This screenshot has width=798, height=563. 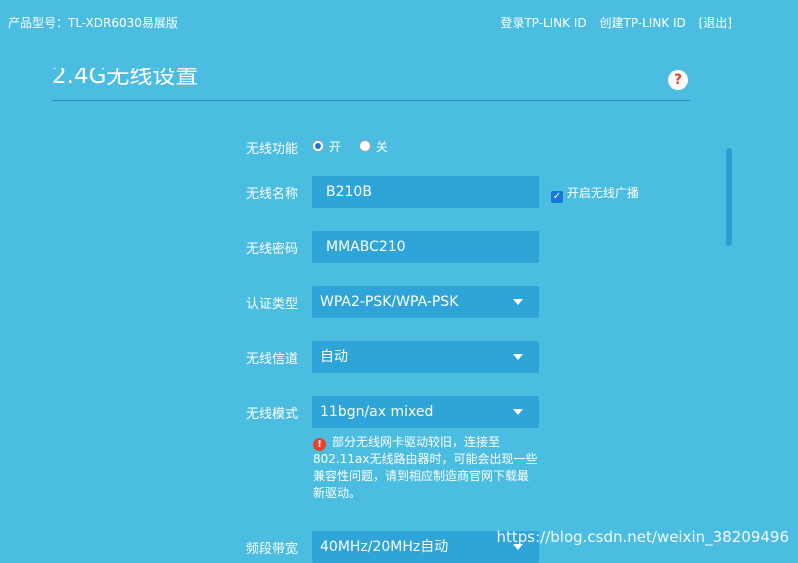 What do you see at coordinates (271, 359) in the screenshot?
I see `channel-label: 无线信道` at bounding box center [271, 359].